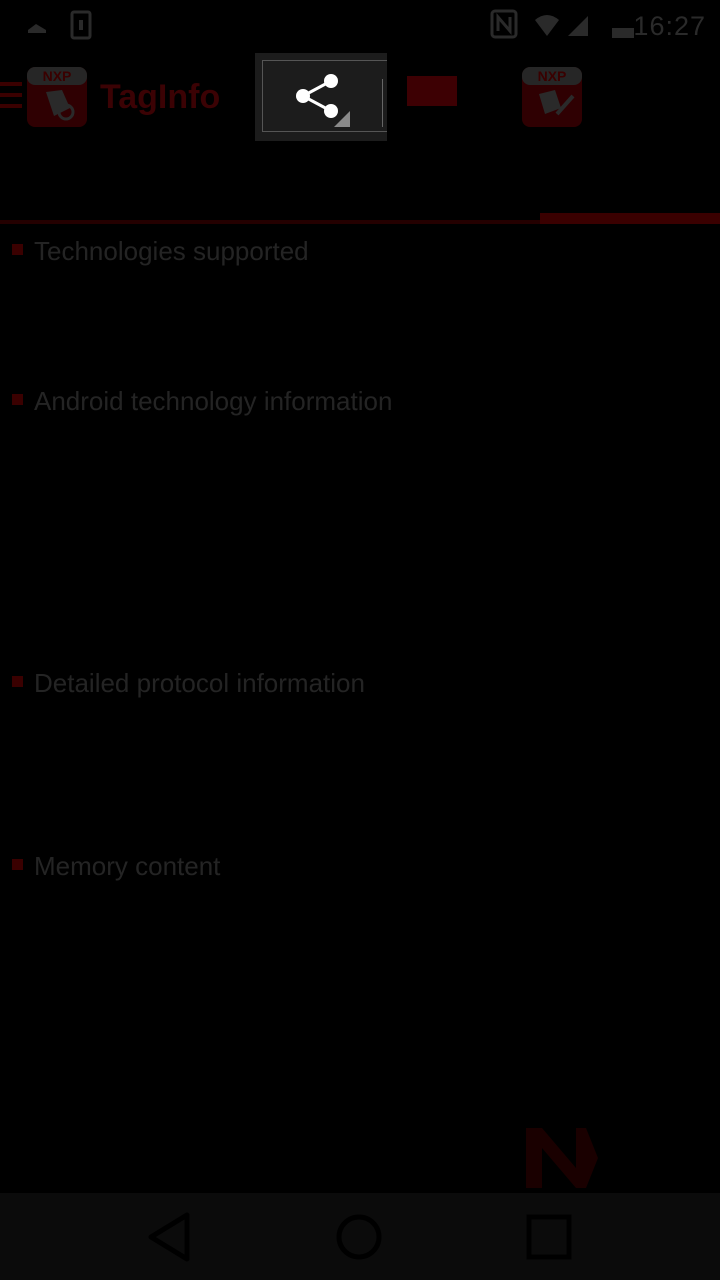  What do you see at coordinates (127, 866) in the screenshot?
I see `section-label: Memory content` at bounding box center [127, 866].